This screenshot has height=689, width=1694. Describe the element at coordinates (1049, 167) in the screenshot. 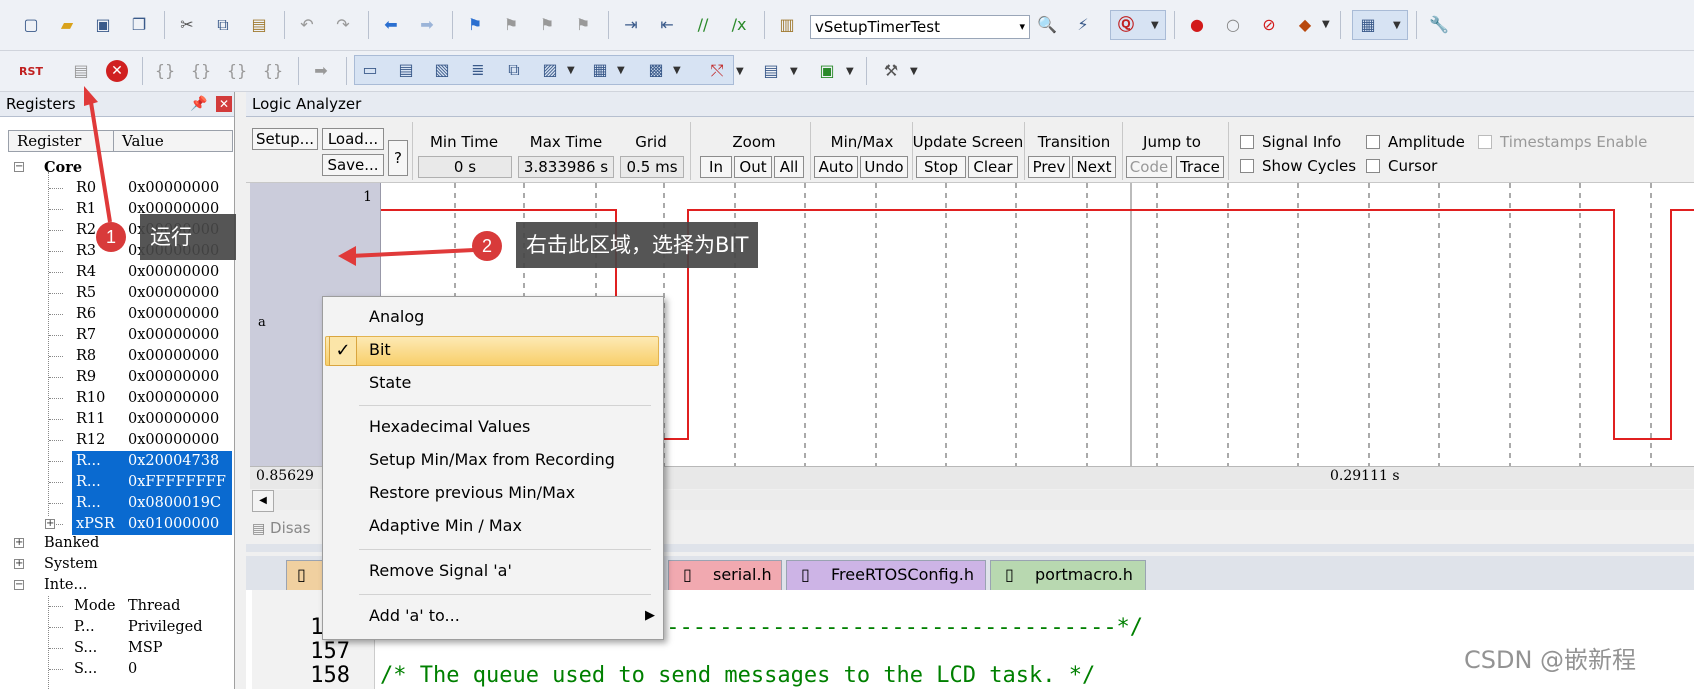

I see `prev-button: Prev` at that location.